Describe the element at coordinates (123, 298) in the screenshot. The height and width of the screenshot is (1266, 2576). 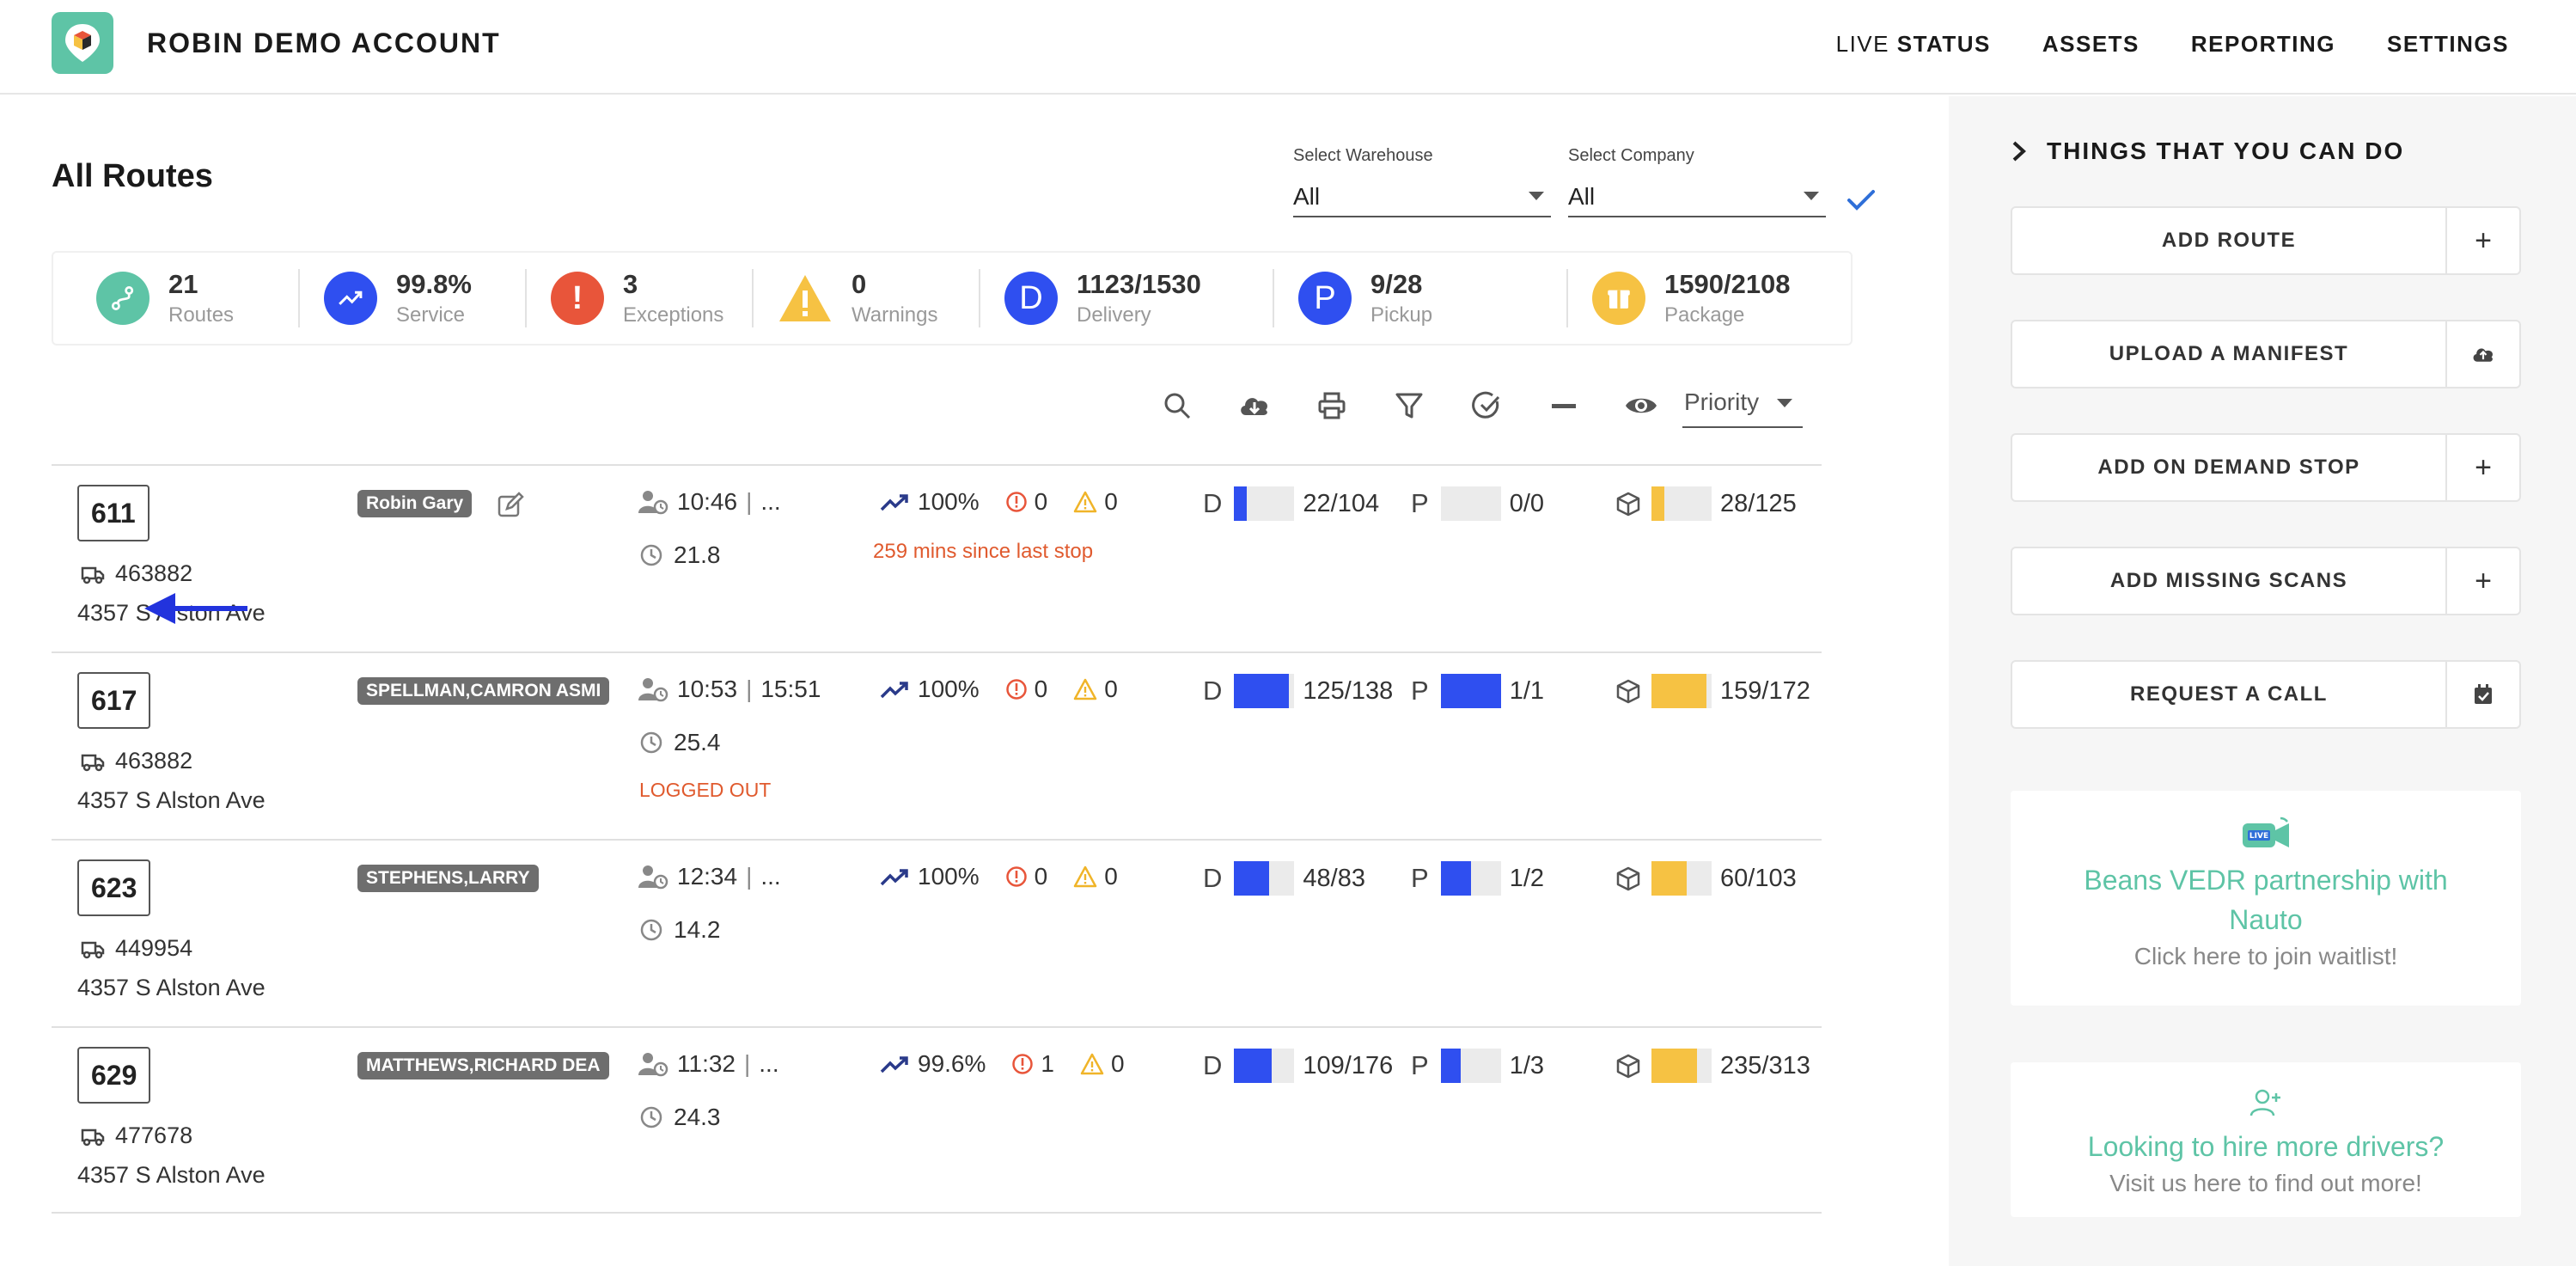
I see `route-icon` at that location.